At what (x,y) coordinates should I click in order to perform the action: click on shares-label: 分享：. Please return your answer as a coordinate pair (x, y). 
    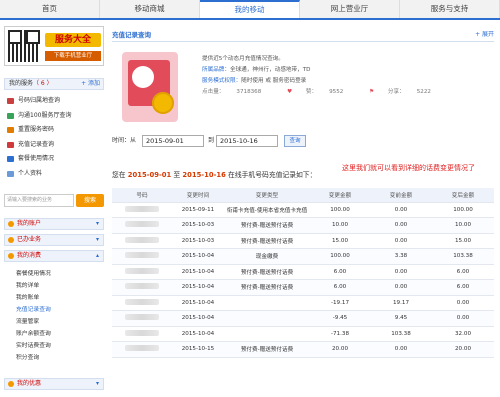
    Looking at the image, I should click on (396, 92).